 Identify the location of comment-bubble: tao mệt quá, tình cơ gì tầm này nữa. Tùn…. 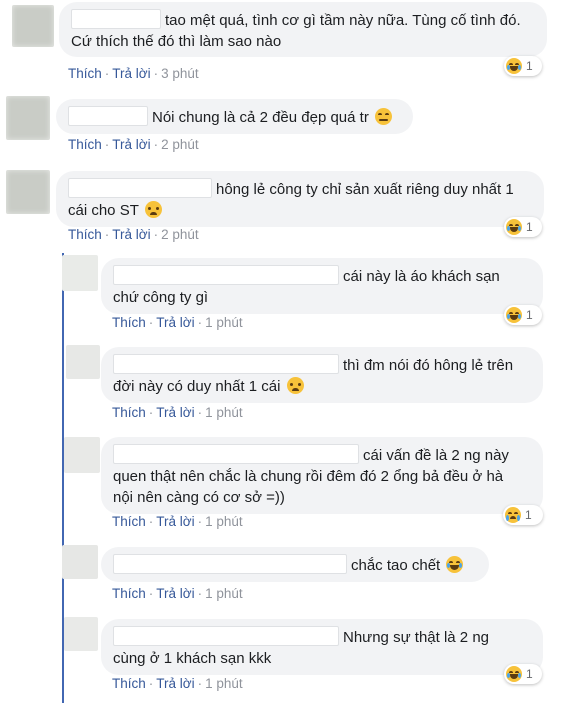
(303, 29).